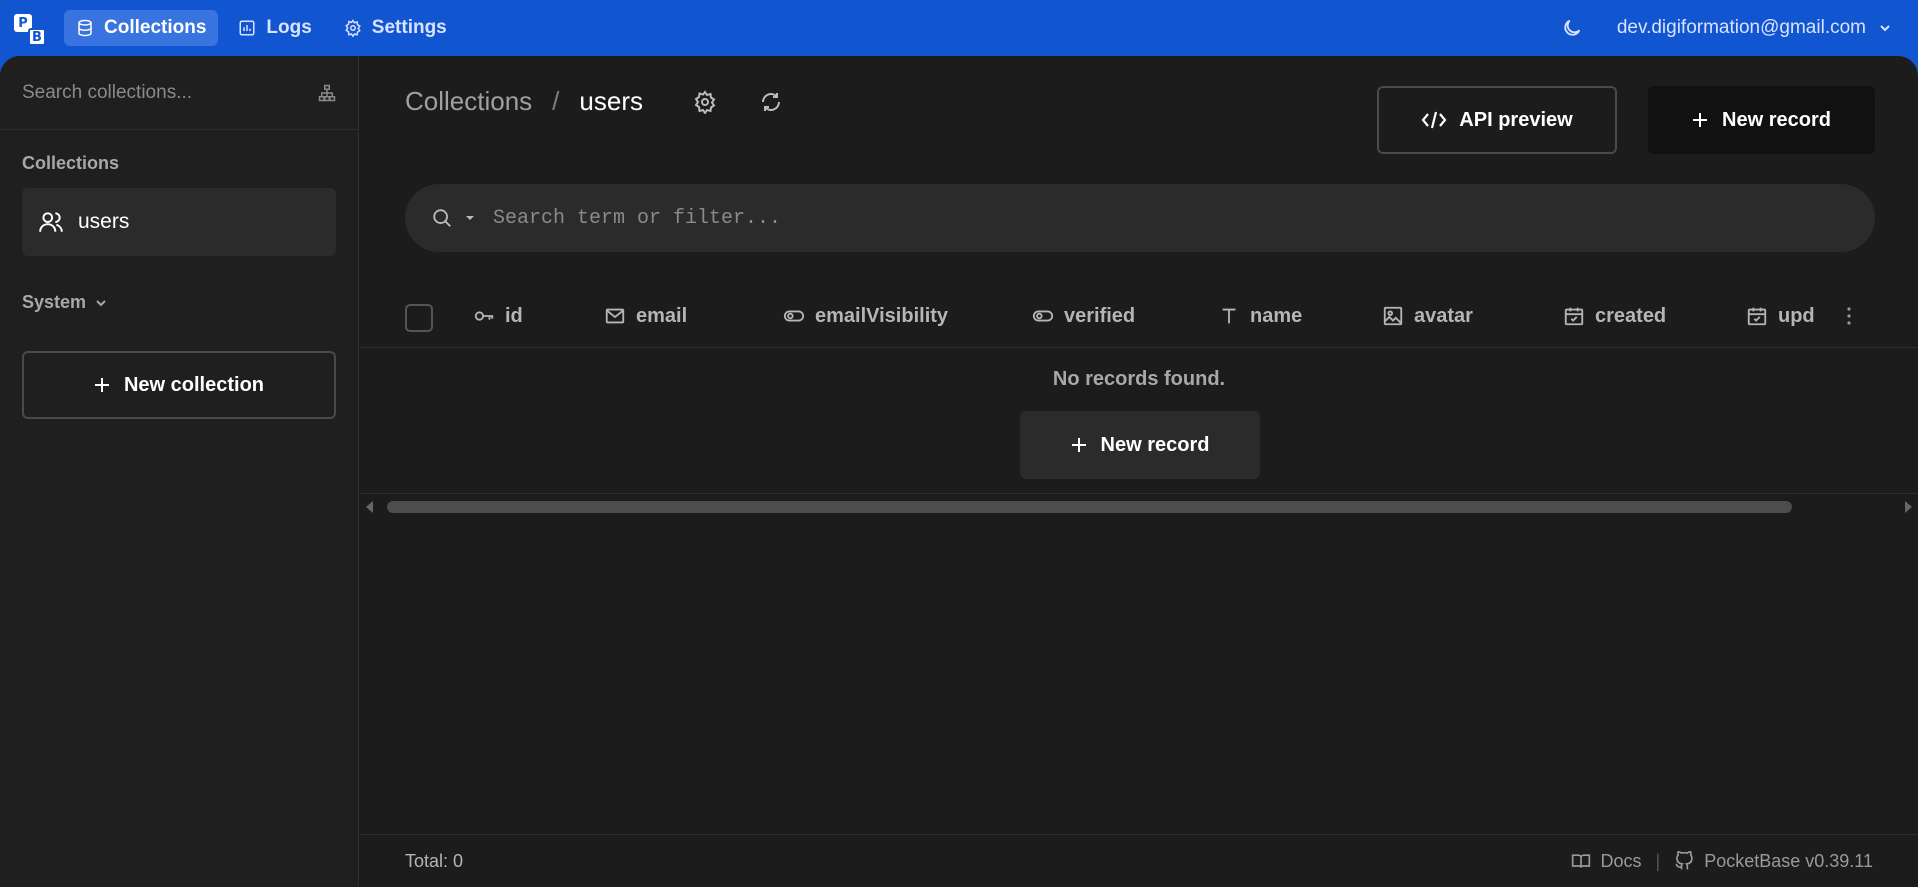 The height and width of the screenshot is (887, 1918). Describe the element at coordinates (1139, 379) in the screenshot. I see `empty-state-message: No records found.` at that location.